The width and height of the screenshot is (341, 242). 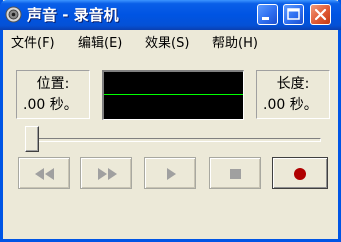 I want to click on stop-button, so click(x=235, y=173).